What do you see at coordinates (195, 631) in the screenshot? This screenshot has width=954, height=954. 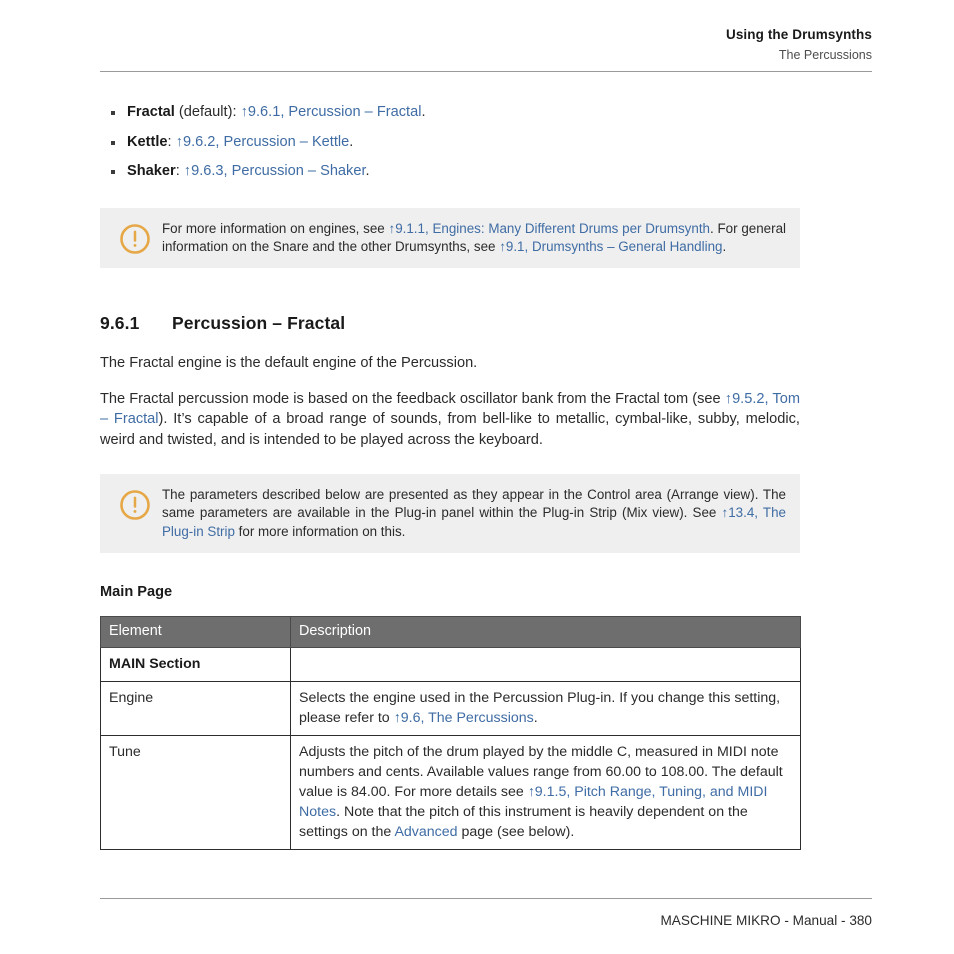 I see `column-header-element: Element` at bounding box center [195, 631].